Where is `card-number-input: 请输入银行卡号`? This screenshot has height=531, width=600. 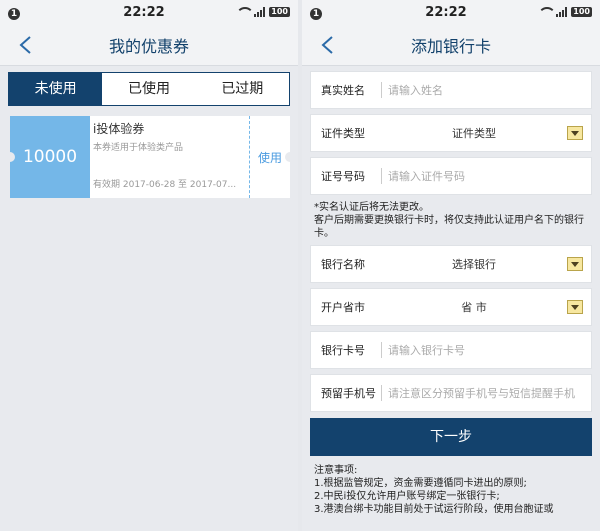 card-number-input: 请输入银行卡号 is located at coordinates (486, 350).